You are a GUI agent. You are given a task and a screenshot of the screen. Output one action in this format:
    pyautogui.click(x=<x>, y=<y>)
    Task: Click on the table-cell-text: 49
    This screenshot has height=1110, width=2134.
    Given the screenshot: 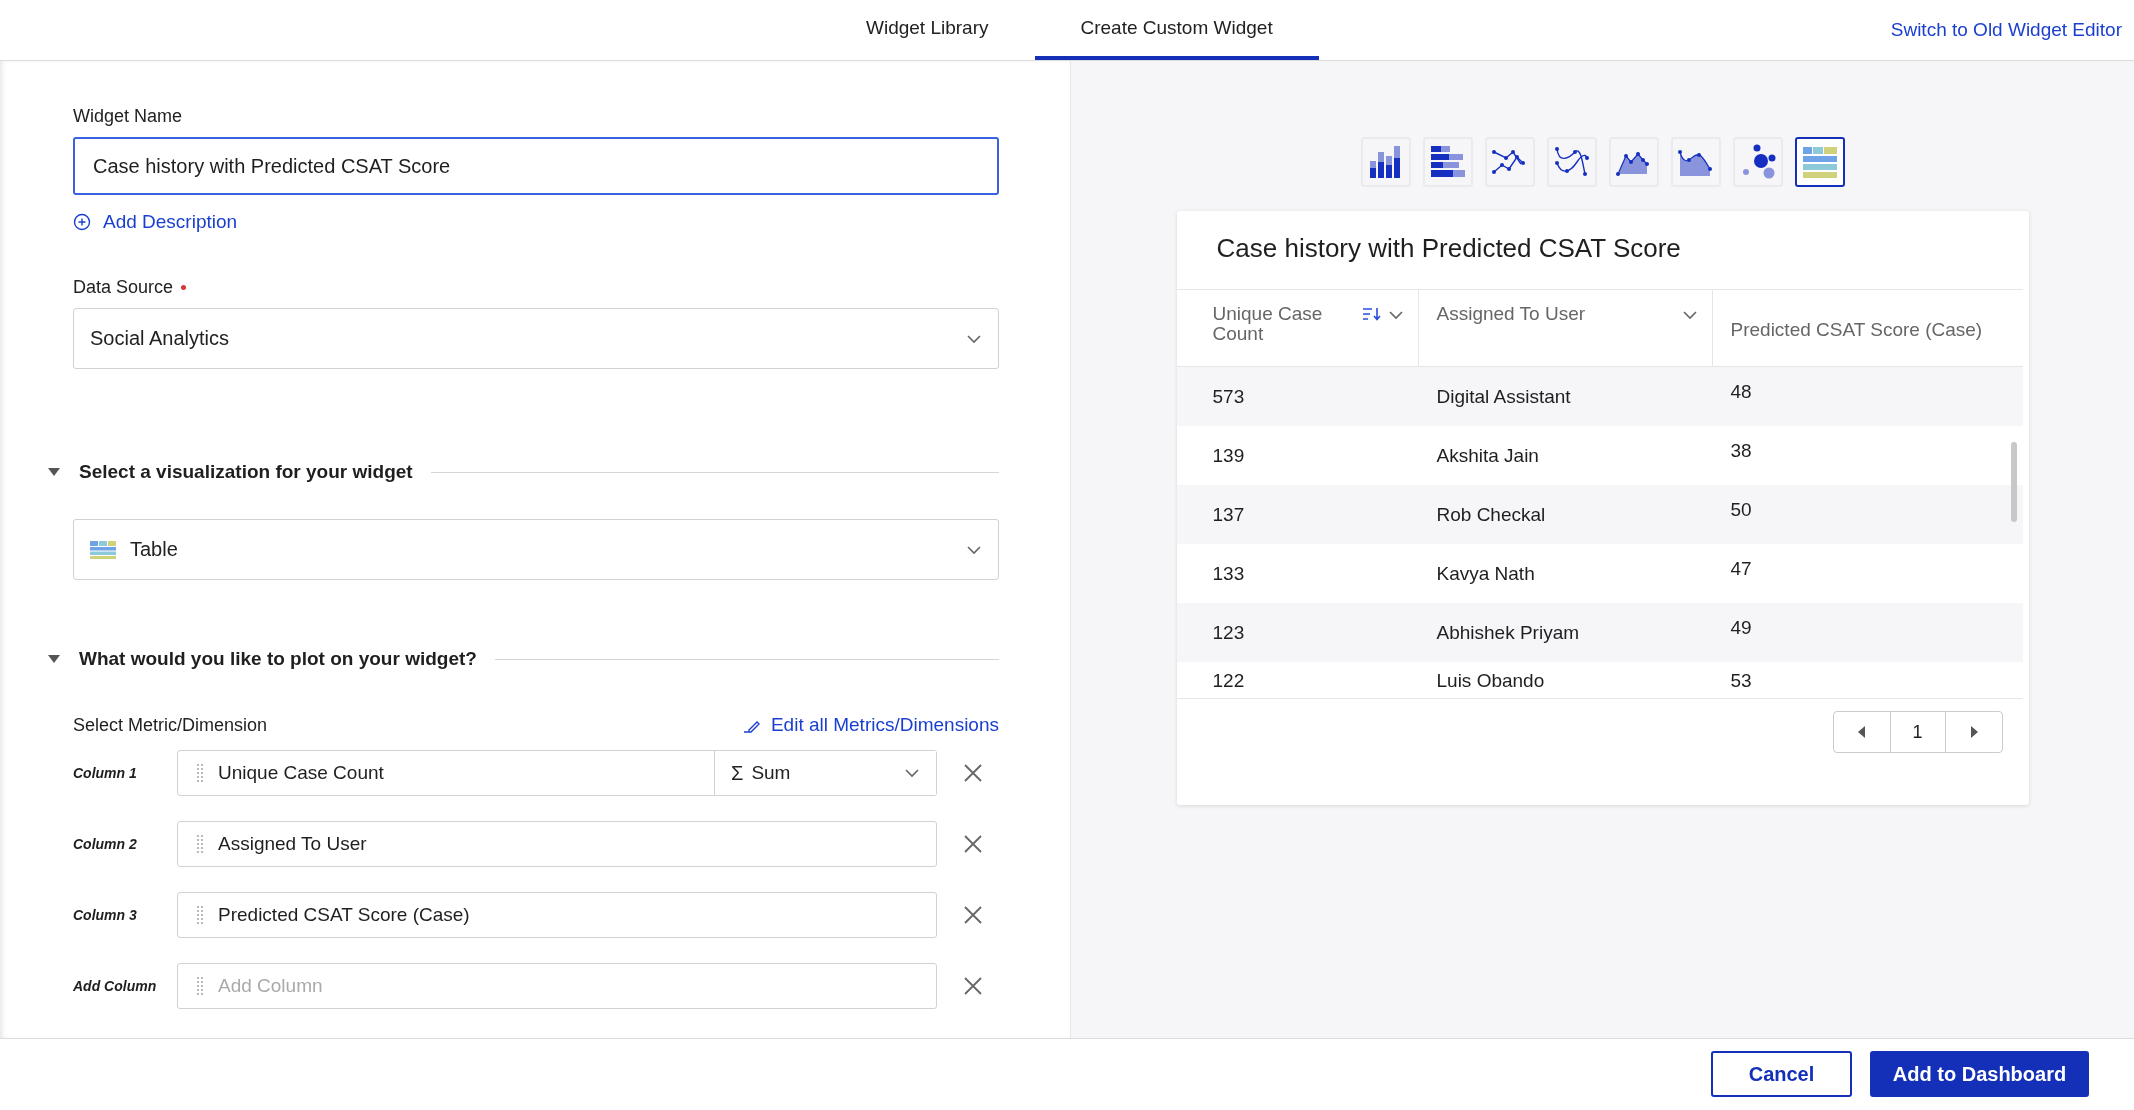 What is the action you would take?
    pyautogui.click(x=1741, y=627)
    